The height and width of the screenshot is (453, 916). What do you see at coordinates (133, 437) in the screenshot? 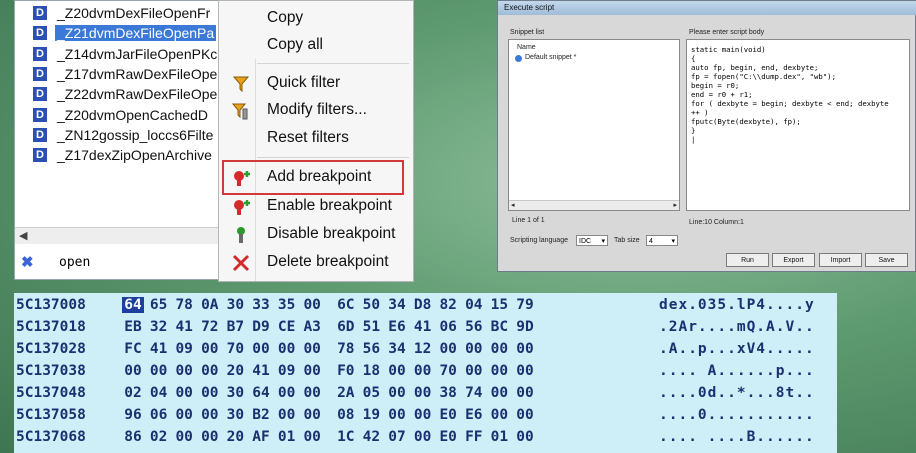
I see `hex-byte: 86` at bounding box center [133, 437].